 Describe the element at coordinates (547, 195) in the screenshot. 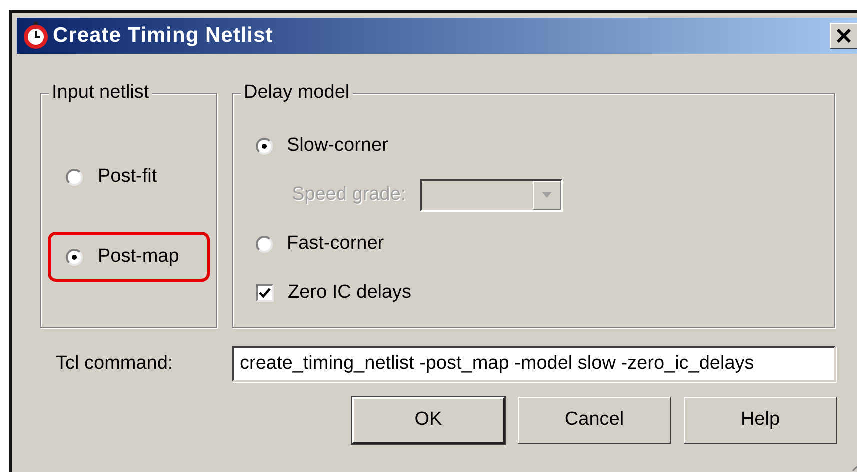

I see `dropdown-arrow-icon` at that location.